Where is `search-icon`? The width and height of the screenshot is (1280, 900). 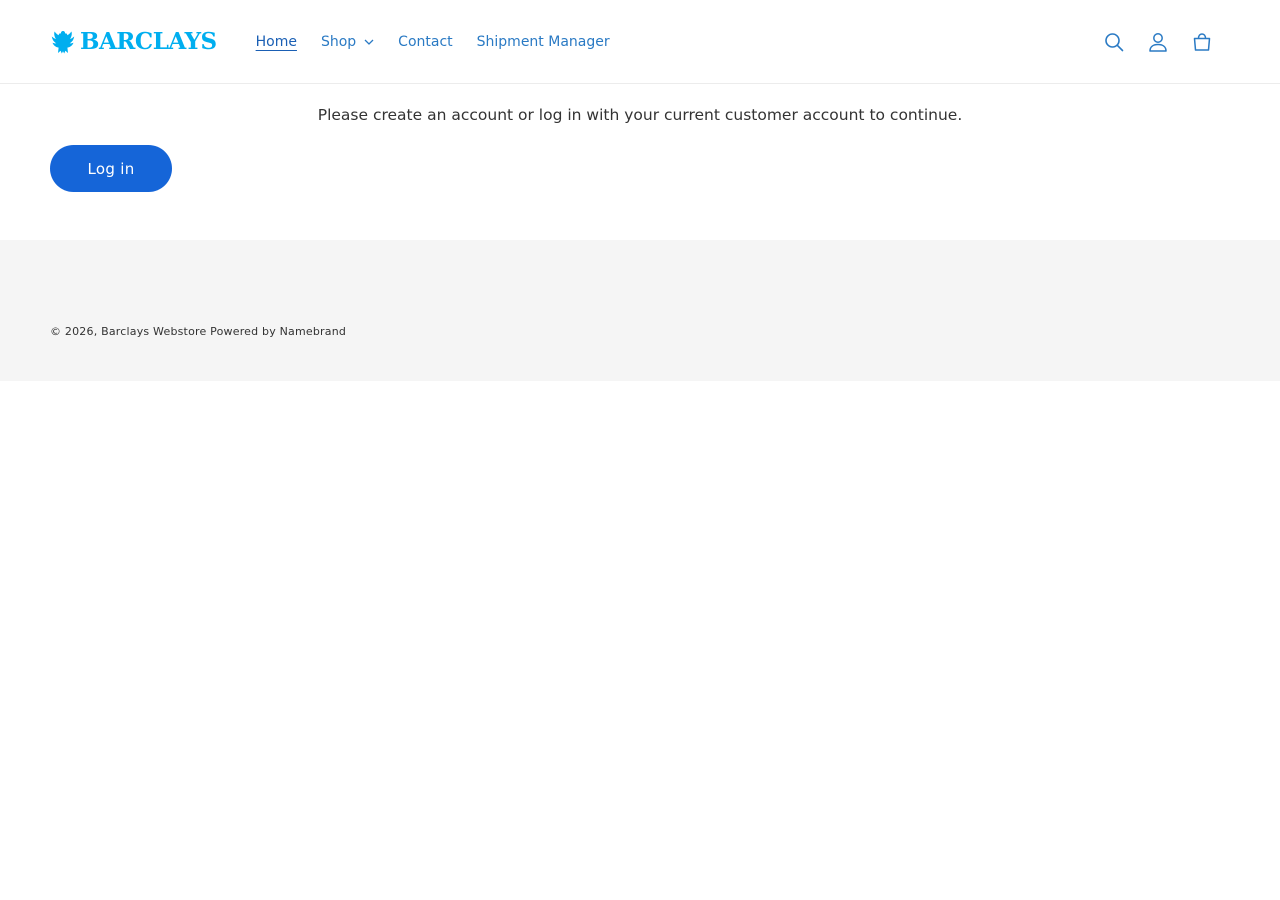
search-icon is located at coordinates (1114, 42).